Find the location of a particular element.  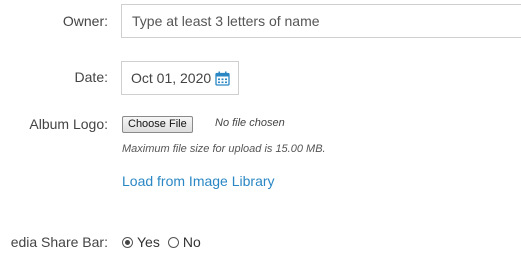

owner-label: Owner: is located at coordinates (85, 21).